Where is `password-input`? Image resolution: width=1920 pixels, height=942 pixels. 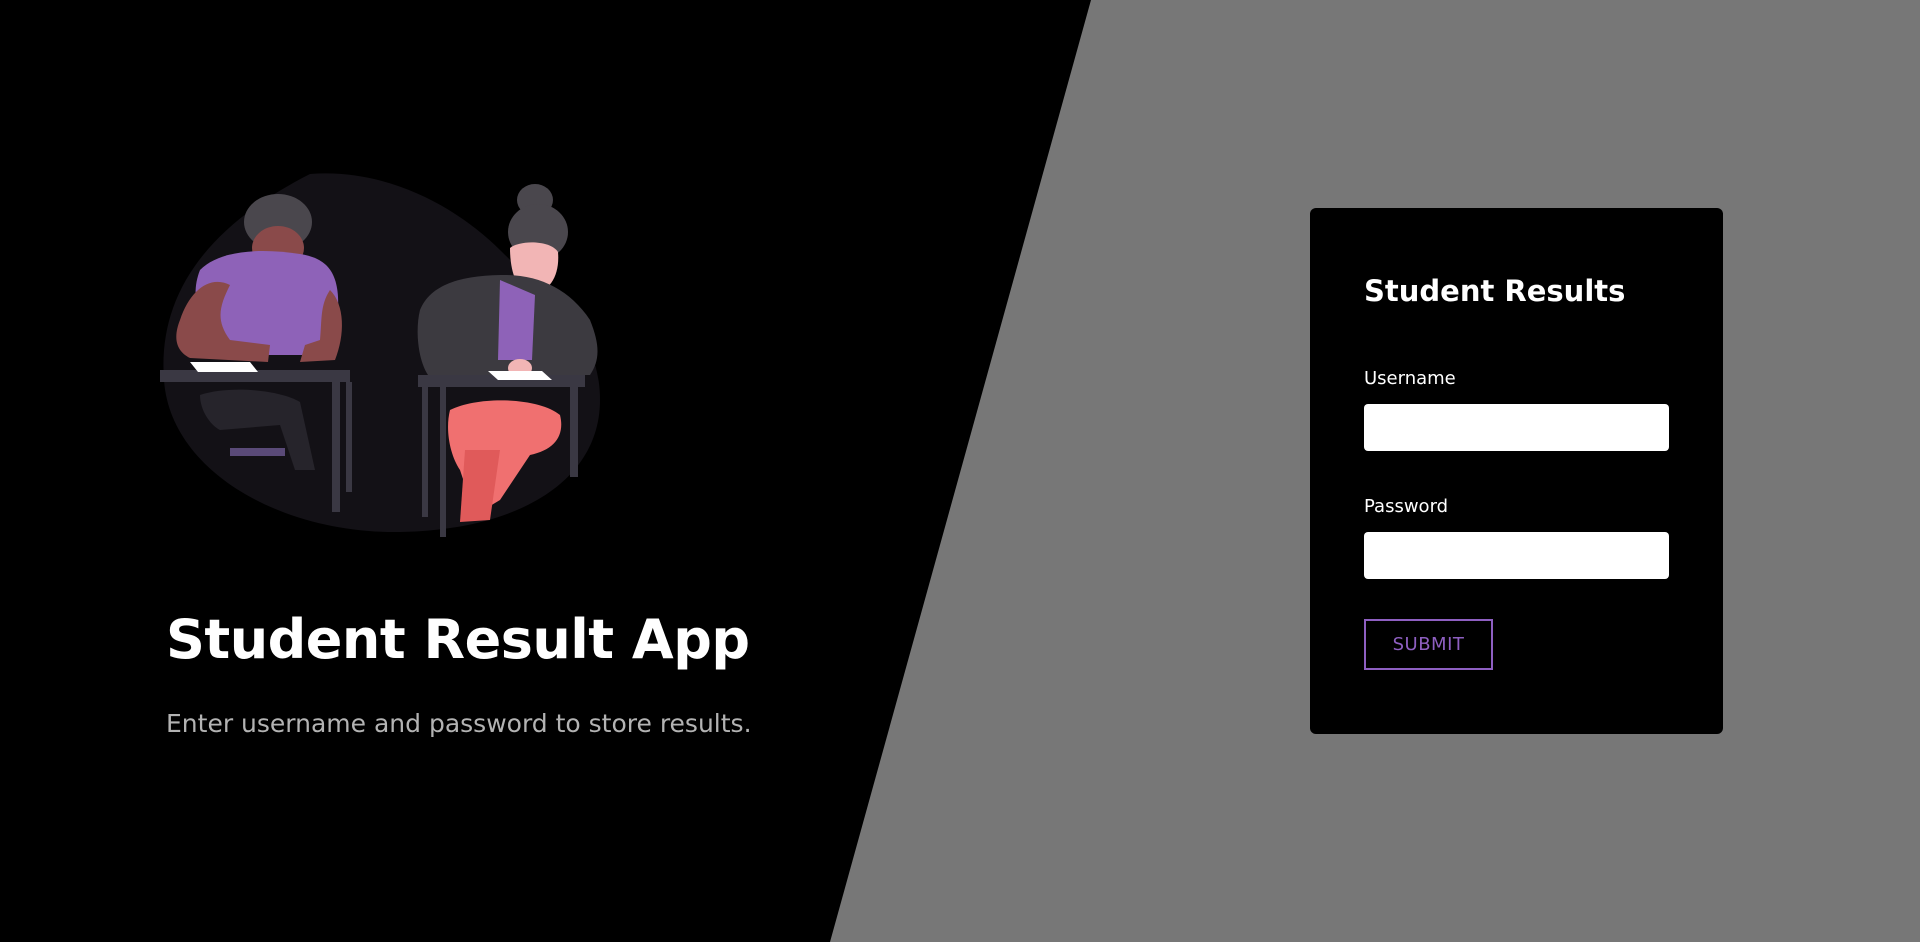 password-input is located at coordinates (1516, 555).